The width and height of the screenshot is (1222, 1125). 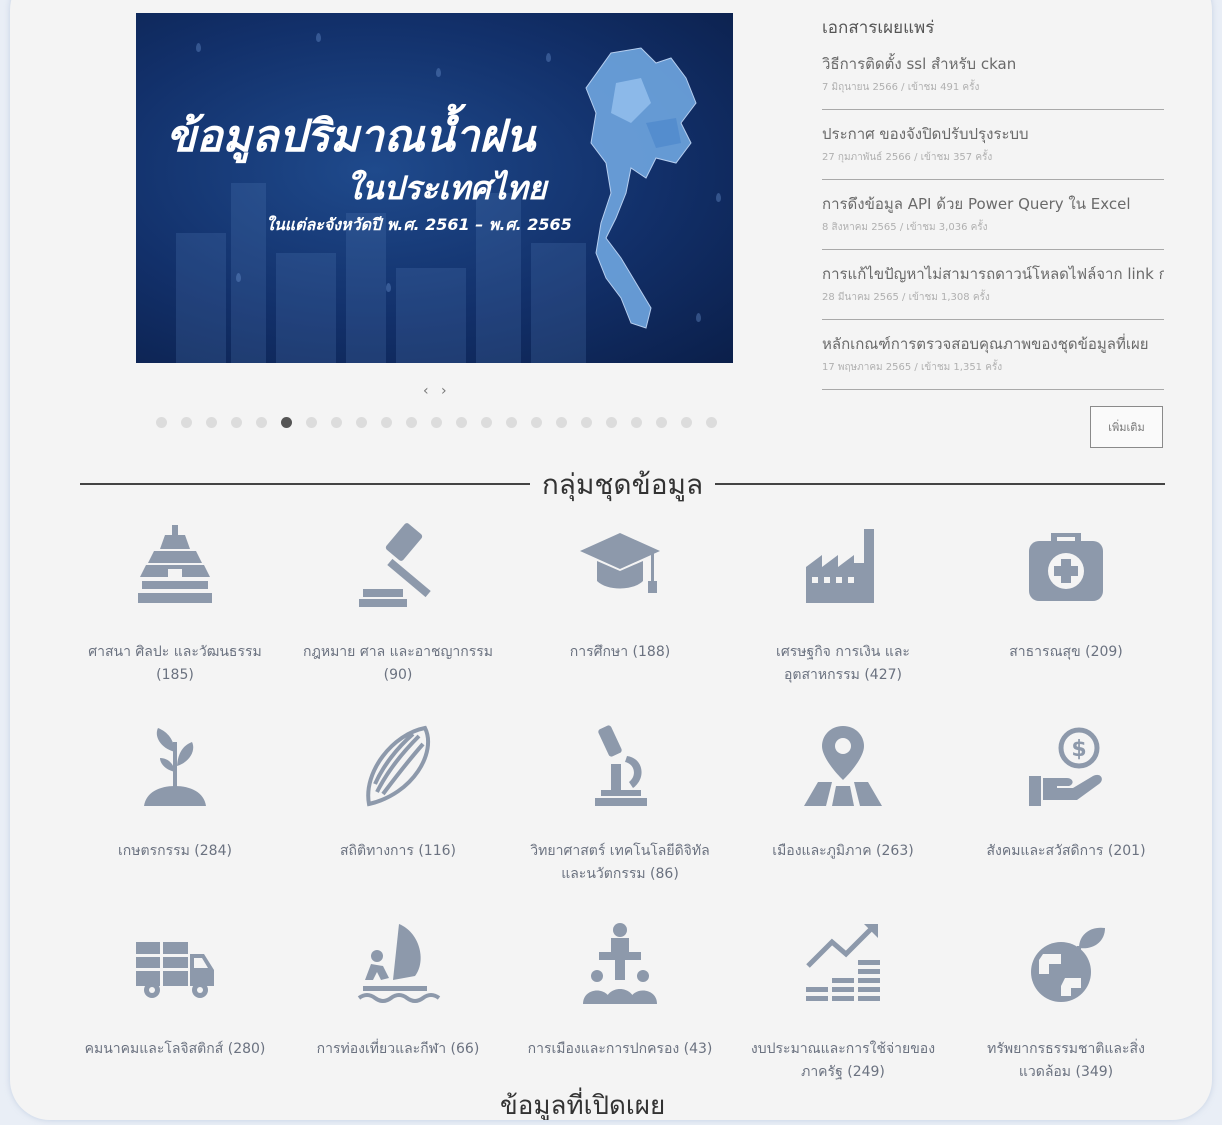 What do you see at coordinates (1066, 567) in the screenshot?
I see `medical-kit-icon` at bounding box center [1066, 567].